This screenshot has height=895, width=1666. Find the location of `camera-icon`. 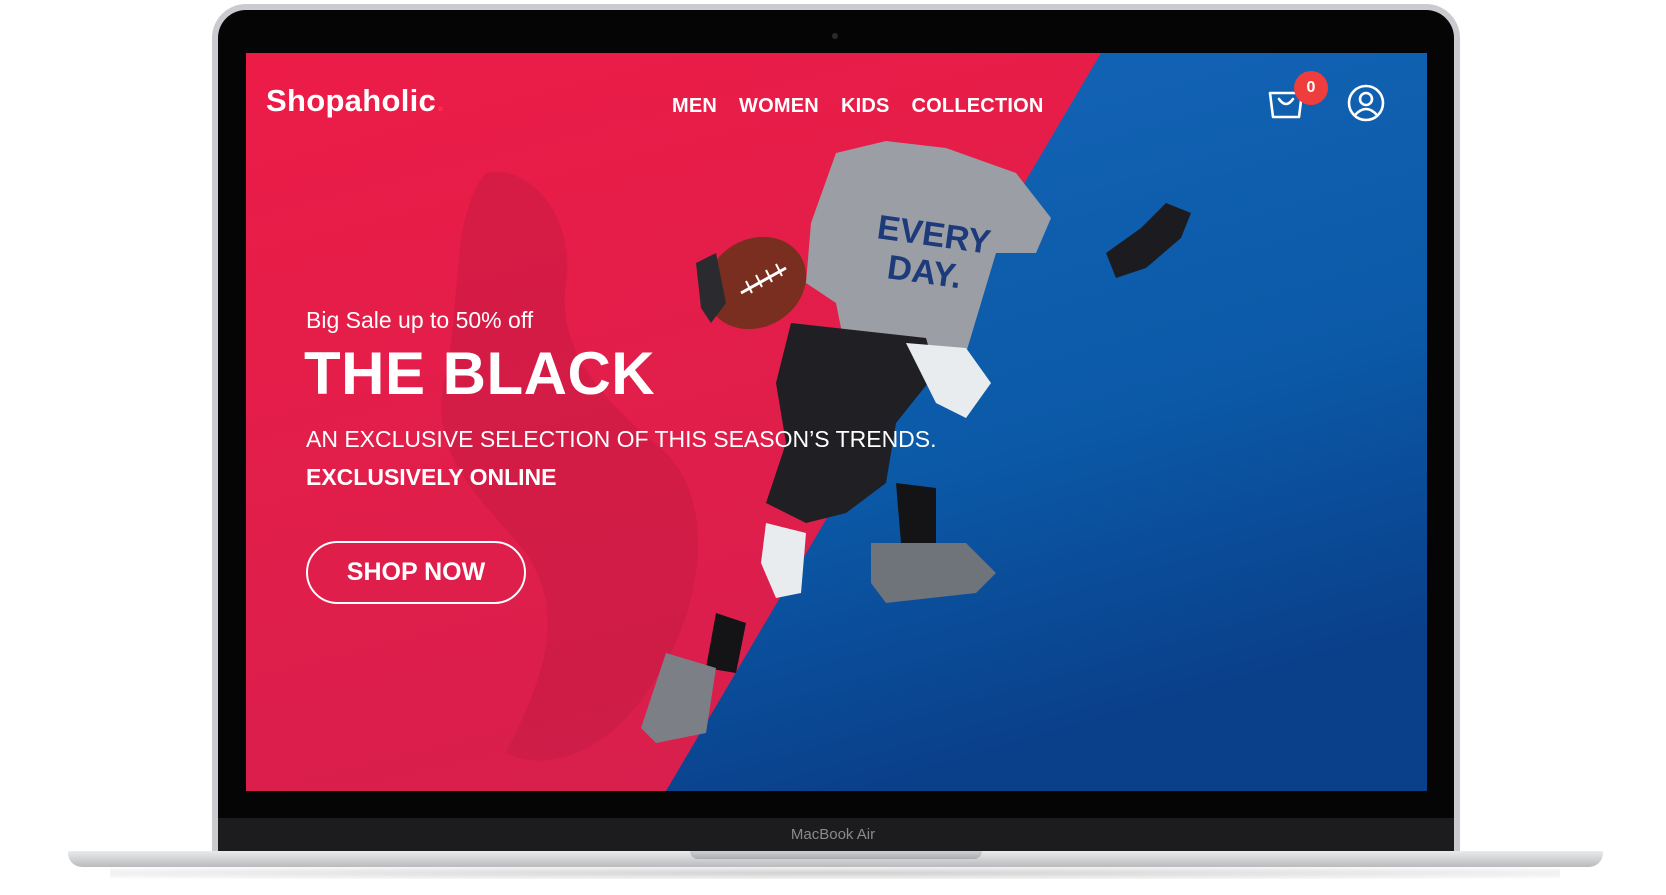

camera-icon is located at coordinates (835, 36).